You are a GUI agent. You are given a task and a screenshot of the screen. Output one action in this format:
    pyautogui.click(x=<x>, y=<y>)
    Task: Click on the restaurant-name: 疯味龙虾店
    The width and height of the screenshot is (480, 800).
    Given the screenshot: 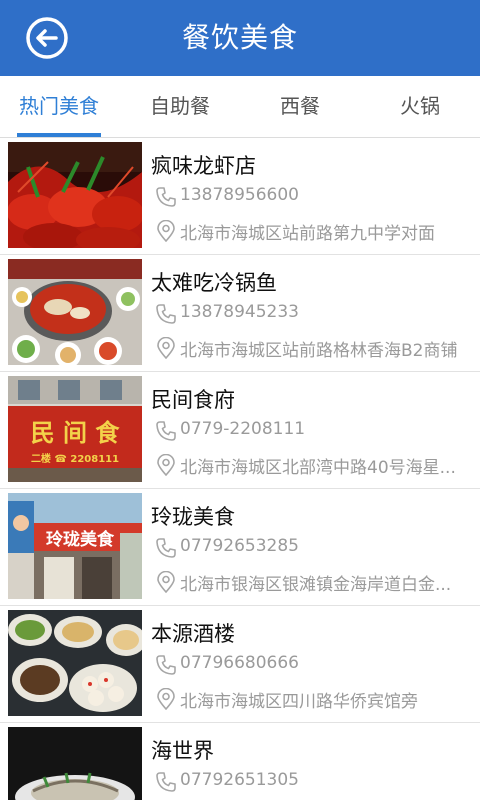 What is the action you would take?
    pyautogui.click(x=203, y=166)
    